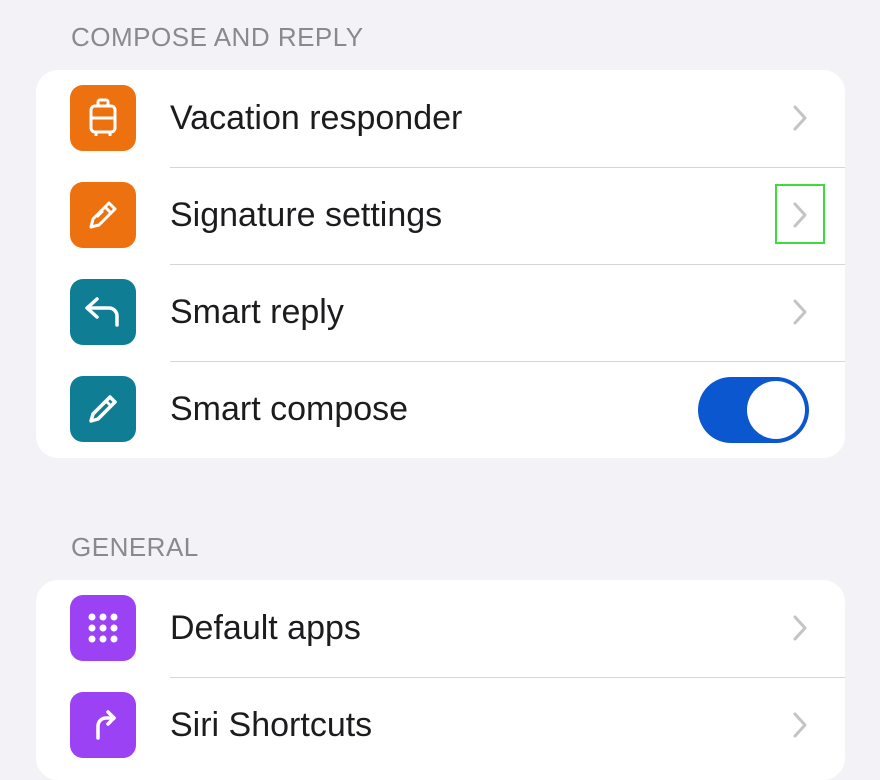  What do you see at coordinates (800, 214) in the screenshot?
I see `focus-highlight` at bounding box center [800, 214].